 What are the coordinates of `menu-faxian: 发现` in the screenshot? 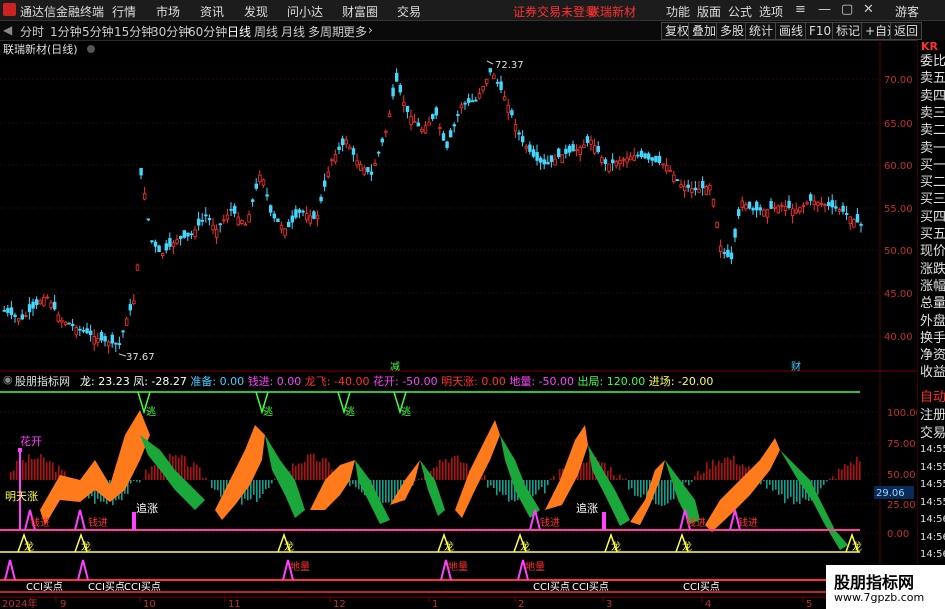 It's located at (256, 11).